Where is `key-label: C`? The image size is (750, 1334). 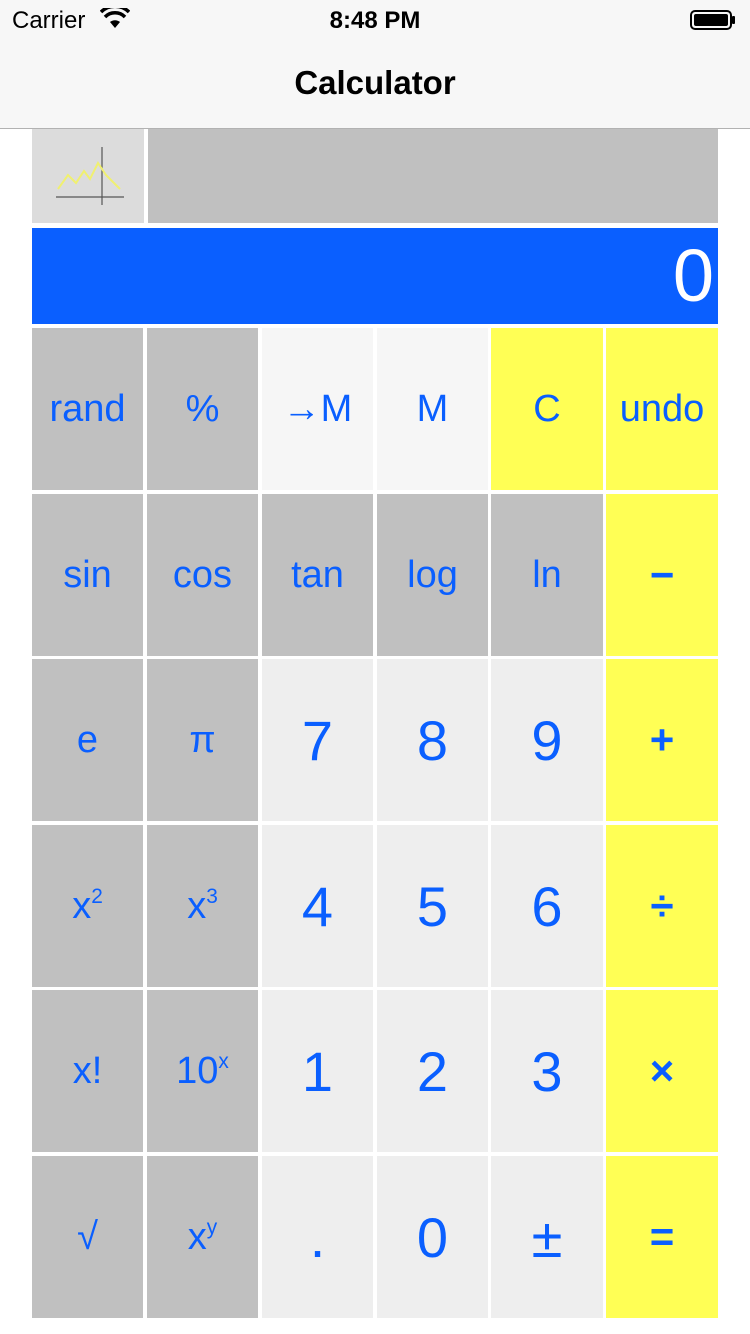
key-label: C is located at coordinates (547, 408).